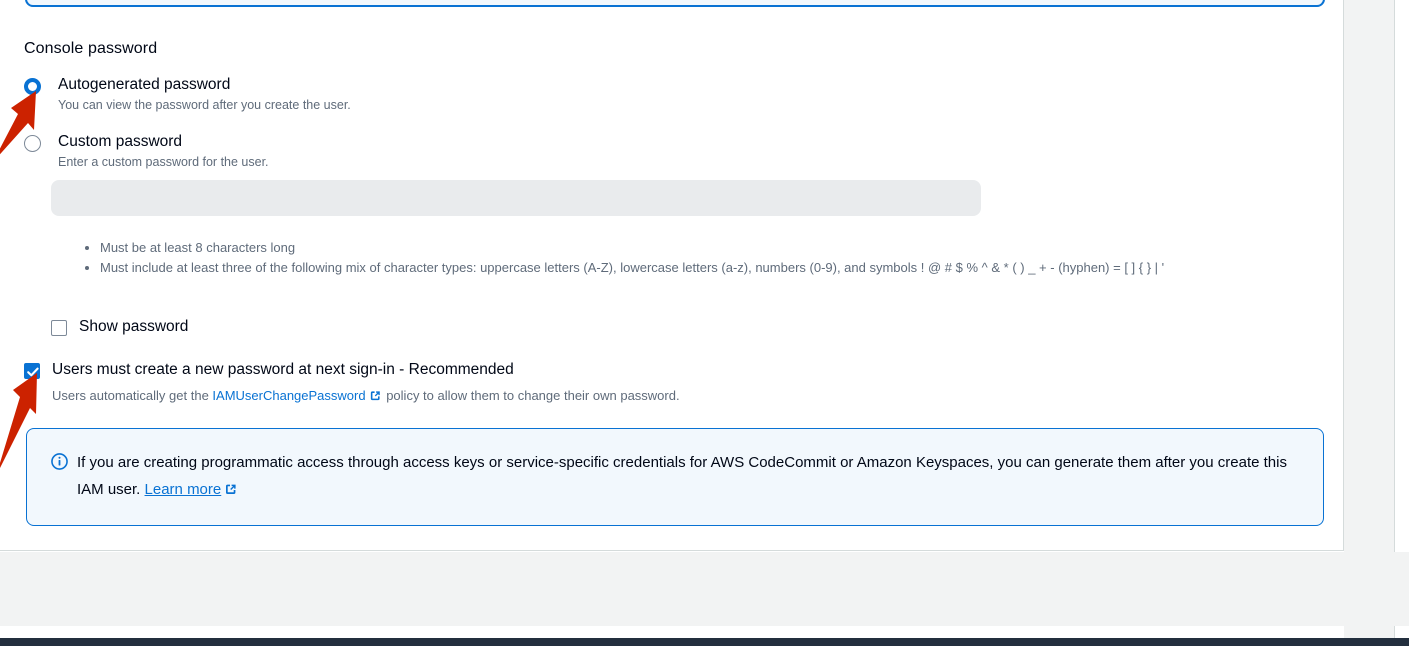 This screenshot has height=646, width=1409. I want to click on info-circle-icon, so click(59, 464).